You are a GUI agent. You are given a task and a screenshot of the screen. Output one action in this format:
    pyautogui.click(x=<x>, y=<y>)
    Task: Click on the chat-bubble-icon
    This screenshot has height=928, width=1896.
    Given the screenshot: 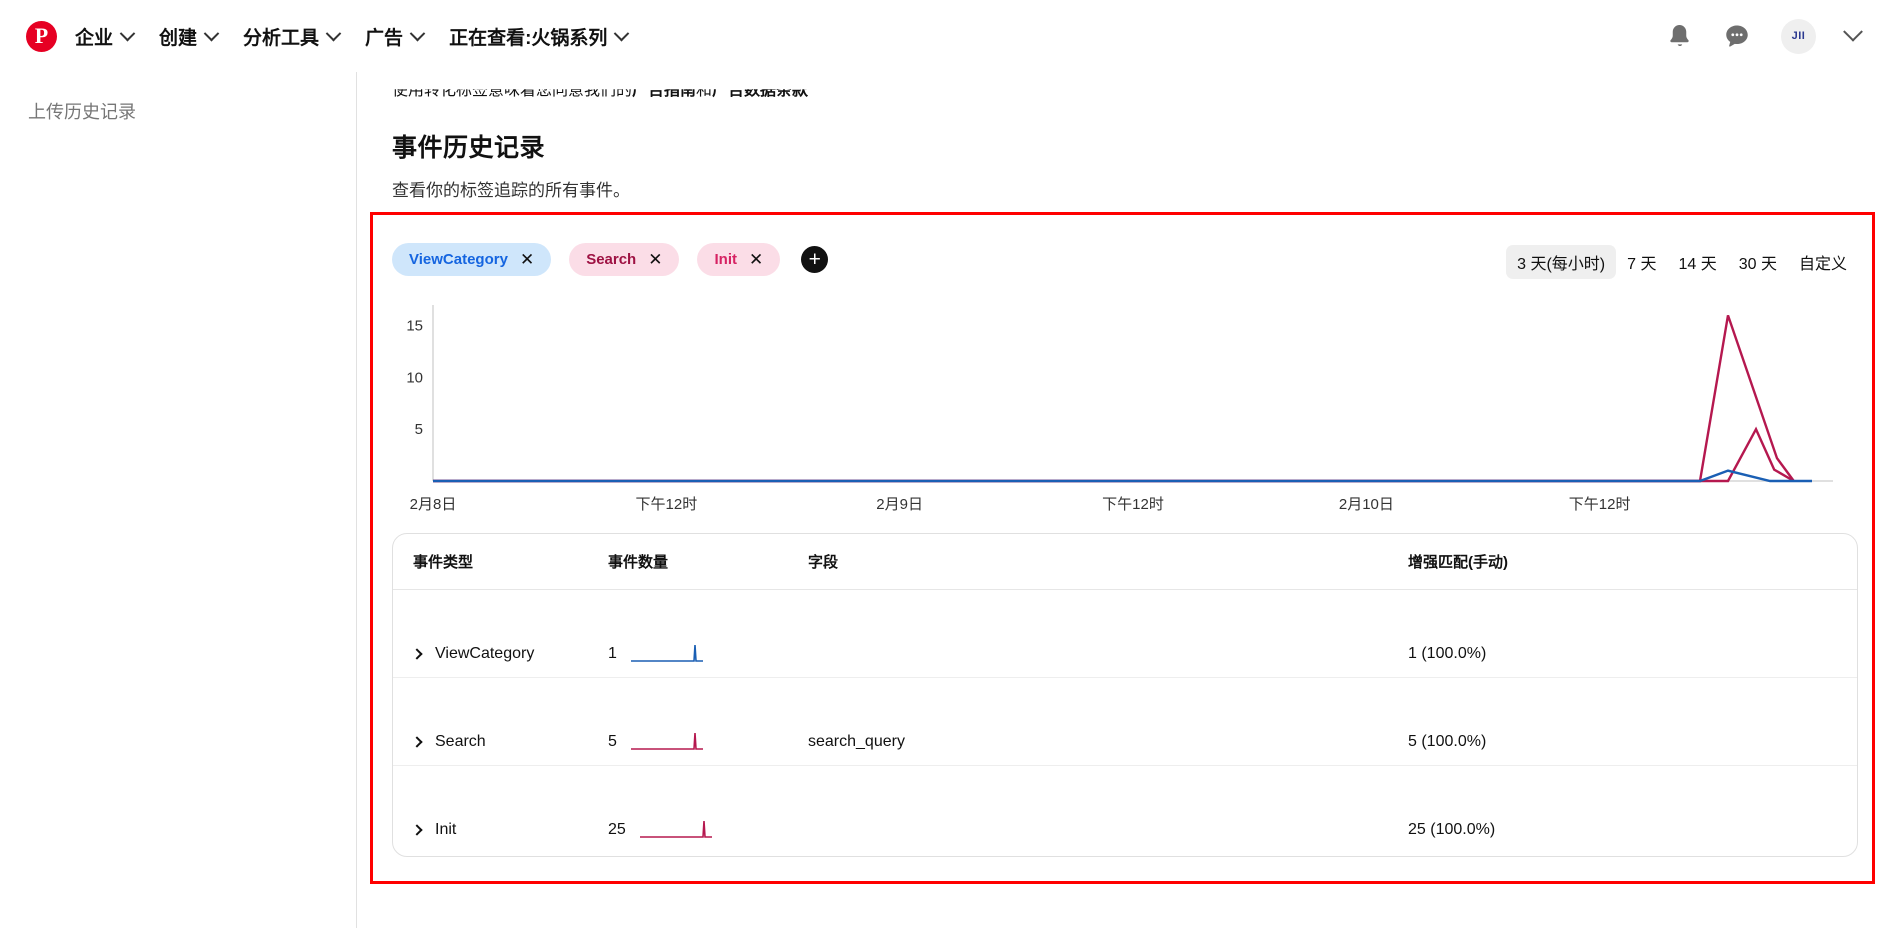 What is the action you would take?
    pyautogui.click(x=1737, y=36)
    